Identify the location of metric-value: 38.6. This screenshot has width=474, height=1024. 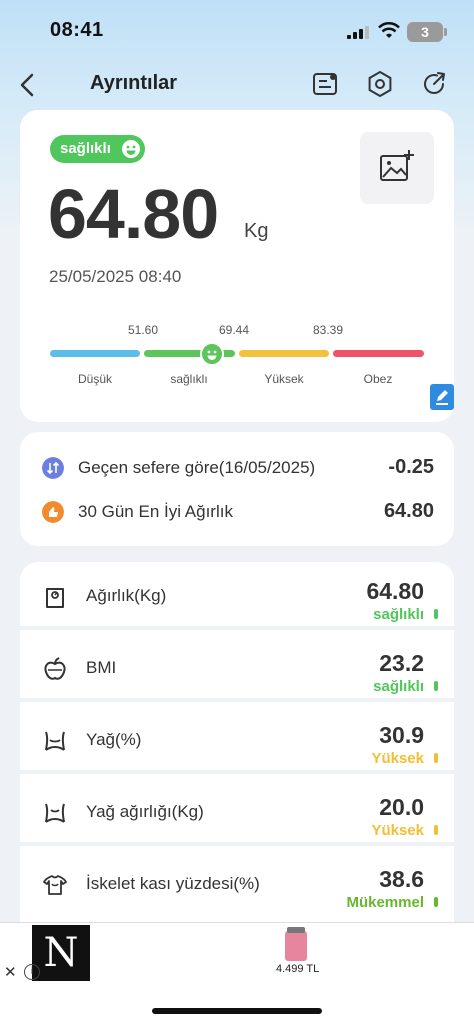
(401, 879).